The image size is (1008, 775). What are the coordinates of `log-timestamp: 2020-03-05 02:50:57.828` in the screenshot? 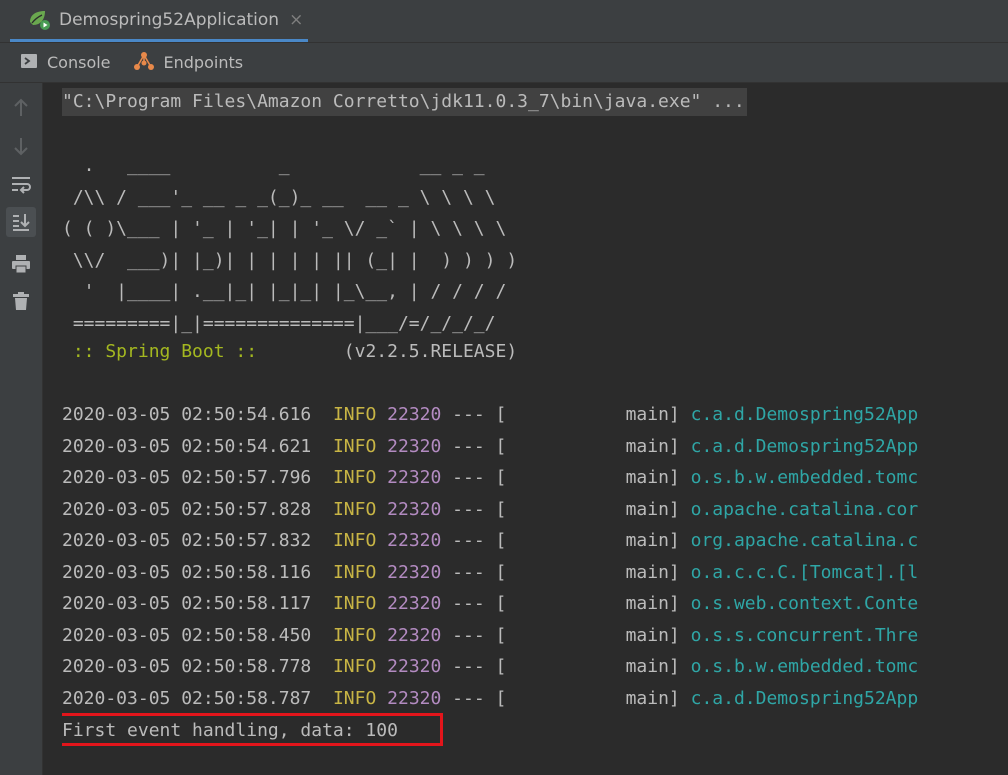 It's located at (187, 509).